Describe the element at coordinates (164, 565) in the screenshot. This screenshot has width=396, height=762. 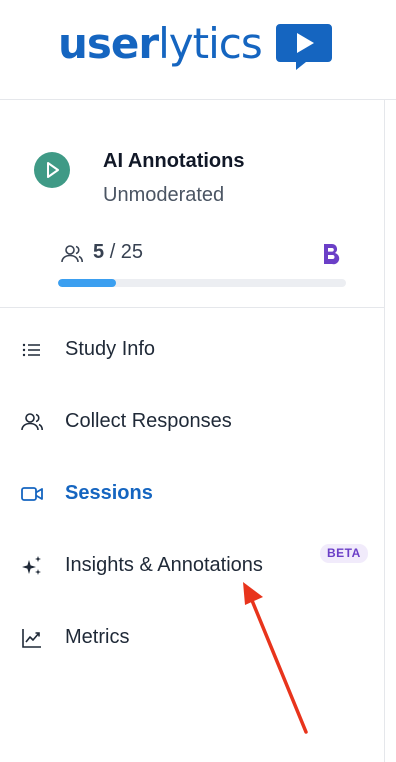
I see `nav-label-insights-annotations: Insights & Annotations` at that location.